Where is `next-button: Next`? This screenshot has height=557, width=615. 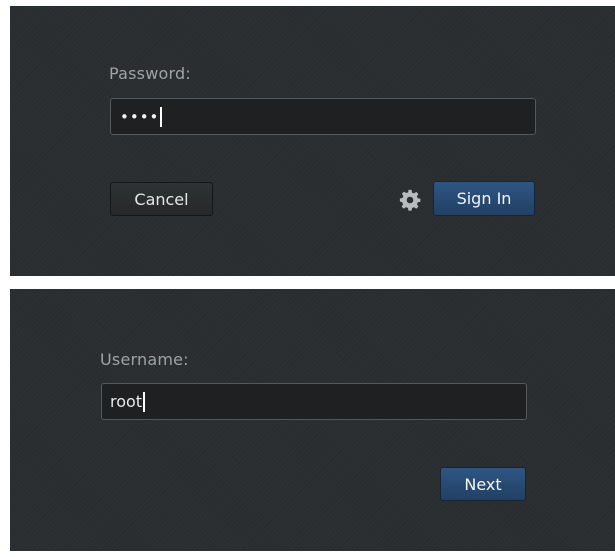
next-button: Next is located at coordinates (483, 484).